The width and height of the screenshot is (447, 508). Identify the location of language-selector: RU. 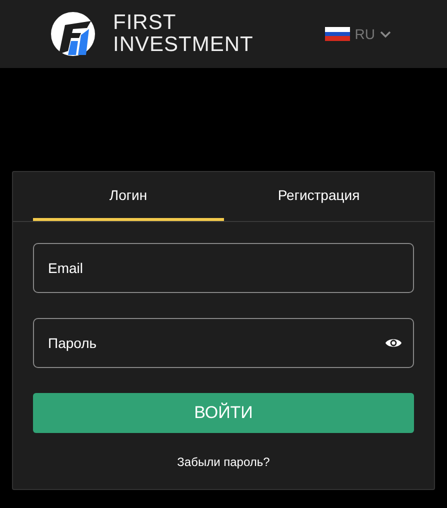
(357, 34).